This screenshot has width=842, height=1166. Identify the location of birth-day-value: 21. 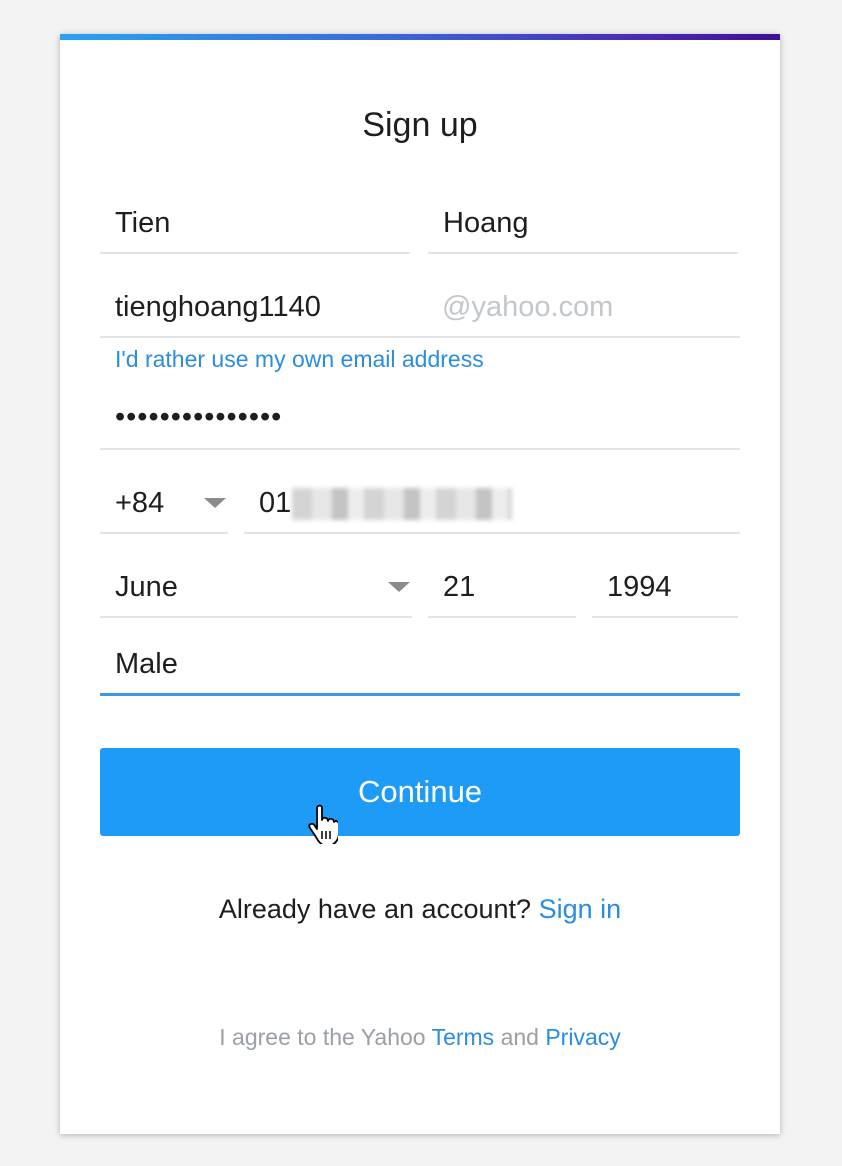
(459, 587).